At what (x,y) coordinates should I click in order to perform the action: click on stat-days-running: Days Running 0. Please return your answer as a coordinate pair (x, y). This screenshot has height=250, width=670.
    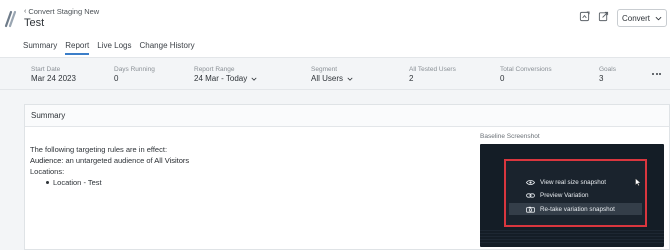
    Looking at the image, I should click on (134, 74).